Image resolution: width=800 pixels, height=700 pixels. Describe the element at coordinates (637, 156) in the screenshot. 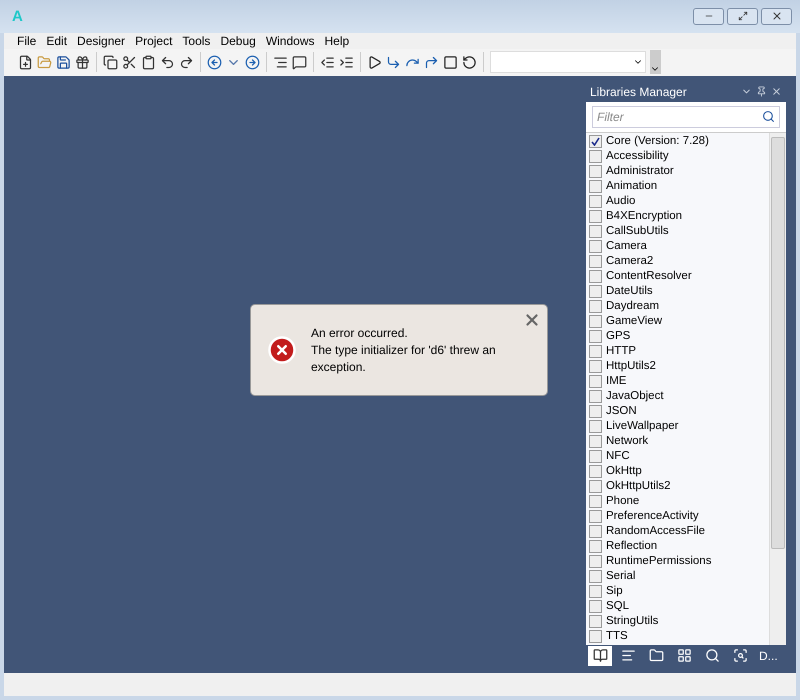

I see `library-name: Accessibility` at that location.